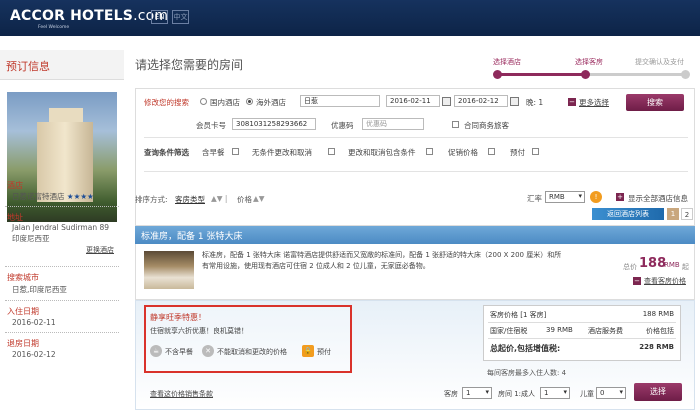  Describe the element at coordinates (169, 270) in the screenshot. I see `room-photo` at that location.